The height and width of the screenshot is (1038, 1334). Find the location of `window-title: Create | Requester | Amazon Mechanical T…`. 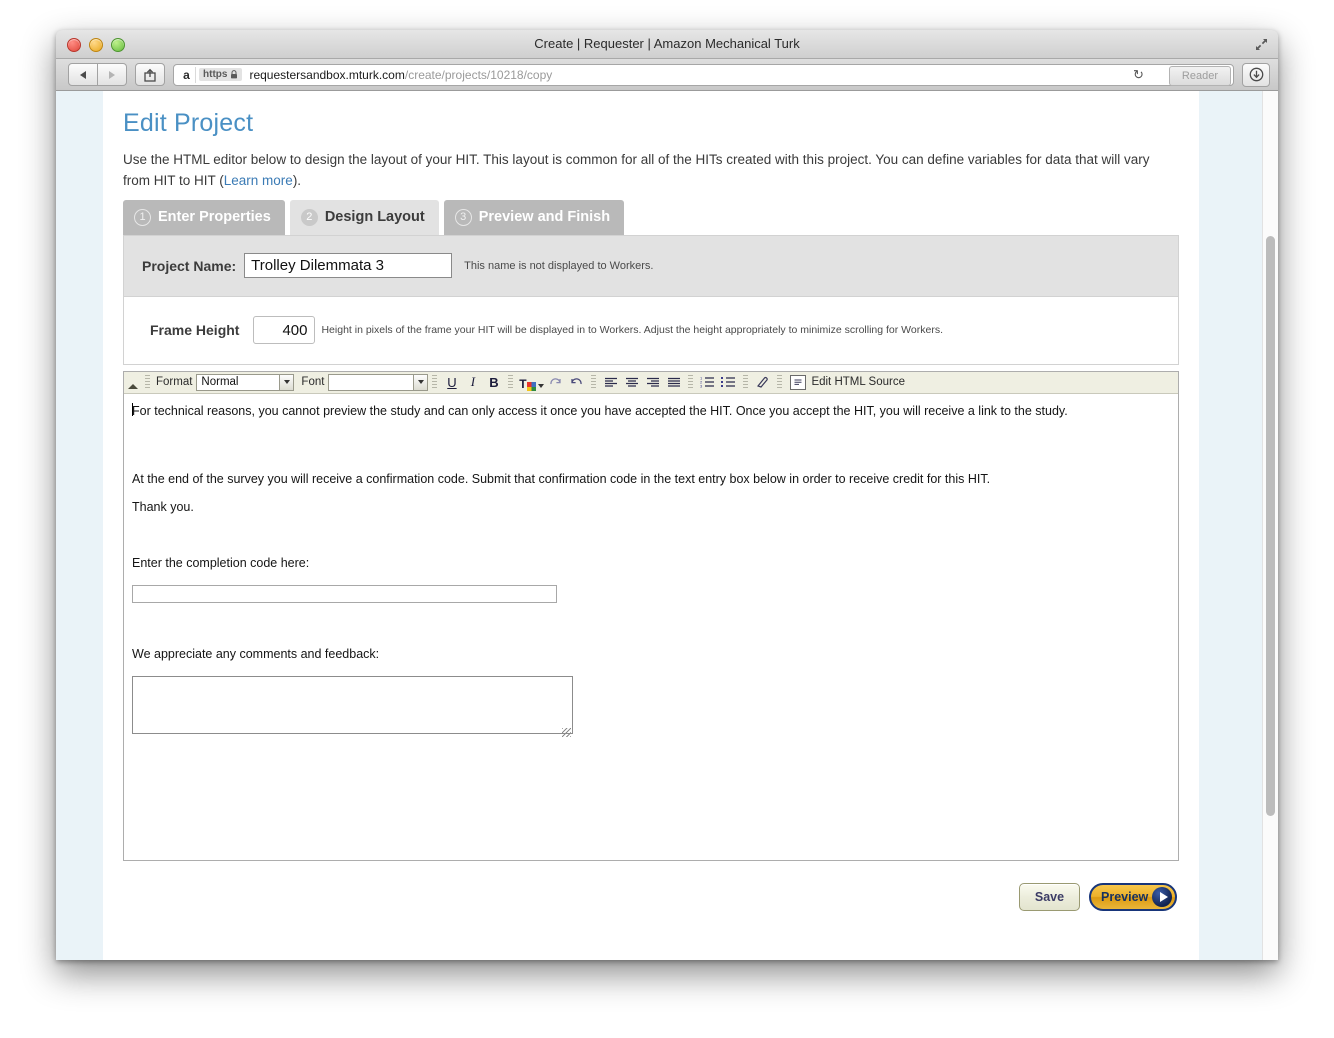

window-title: Create | Requester | Amazon Mechanical T… is located at coordinates (667, 43).